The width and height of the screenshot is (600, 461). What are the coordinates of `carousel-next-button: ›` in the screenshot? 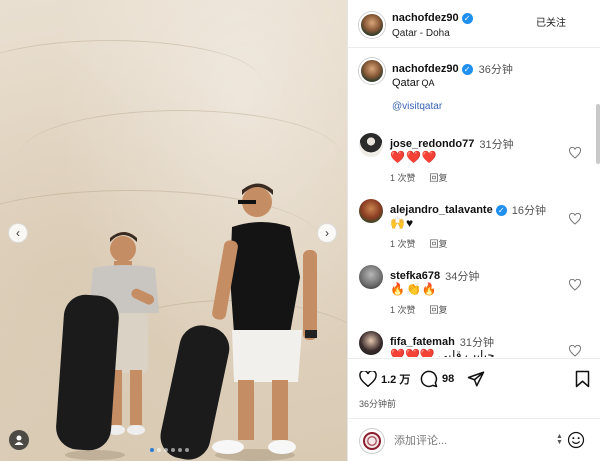 It's located at (327, 233).